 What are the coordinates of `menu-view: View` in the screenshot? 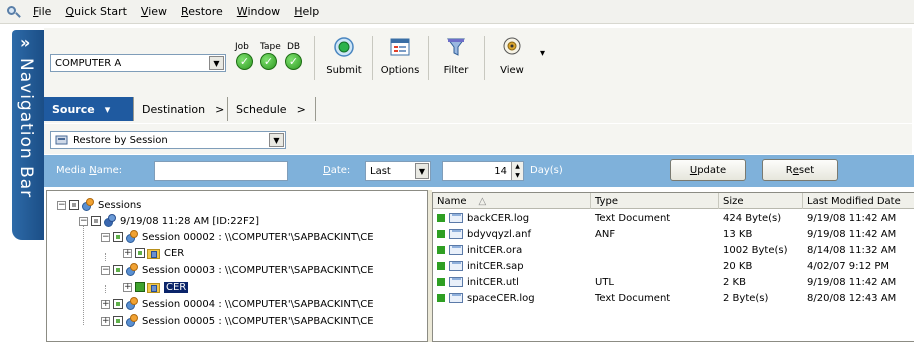 It's located at (154, 11).